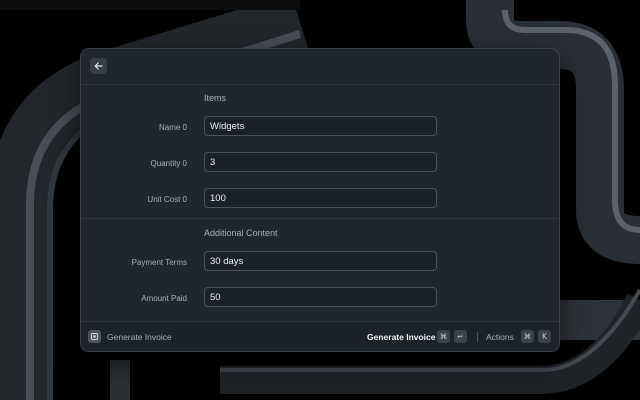  What do you see at coordinates (320, 297) in the screenshot?
I see `amount-paid-input` at bounding box center [320, 297].